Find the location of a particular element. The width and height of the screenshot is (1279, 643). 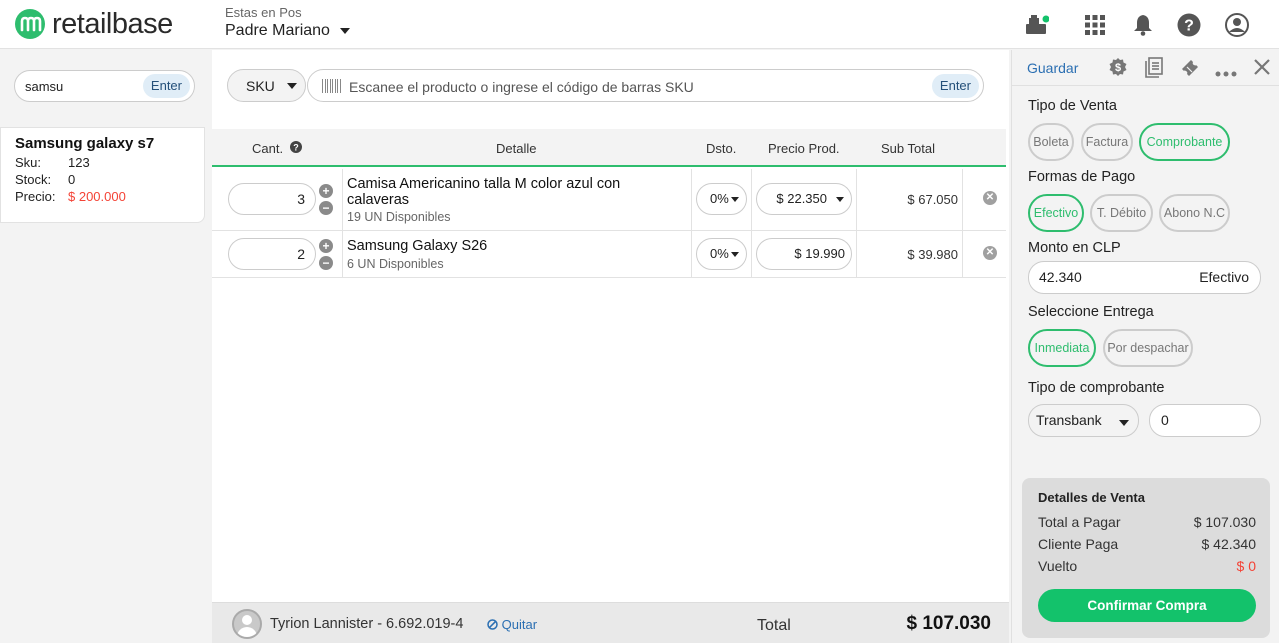

checkout-toolbar: Guardar $ is located at coordinates (1145, 68).